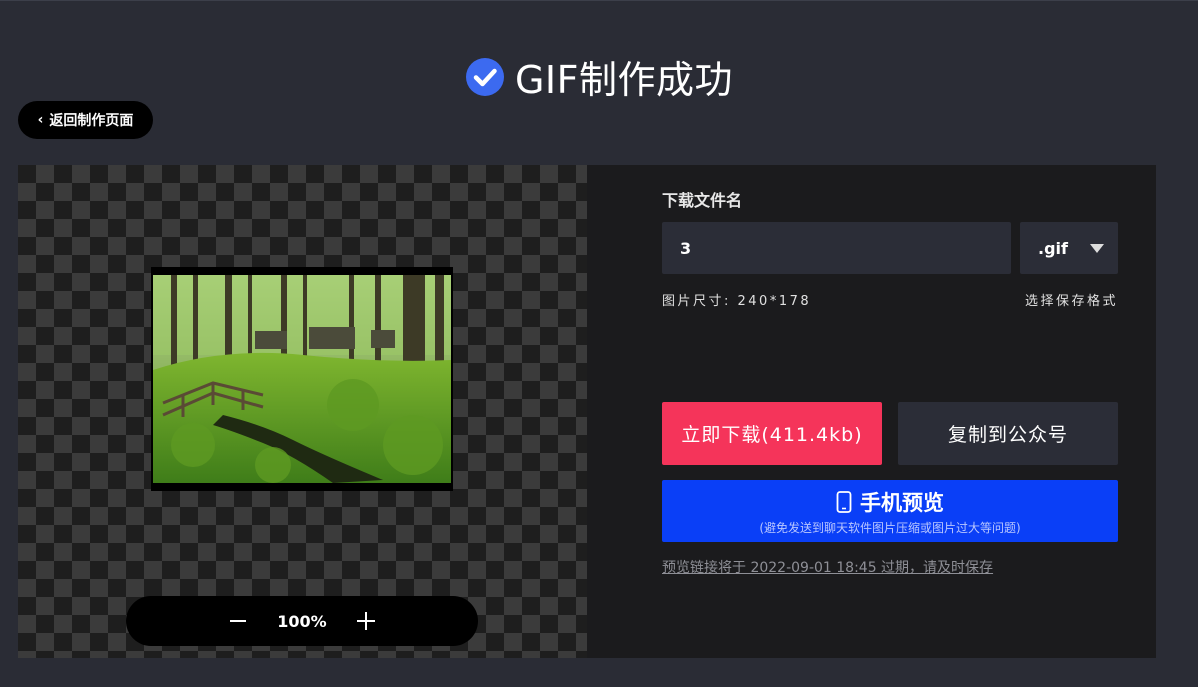 This screenshot has height=687, width=1198. What do you see at coordinates (902, 502) in the screenshot?
I see `mobile-preview-label: 手机预览` at bounding box center [902, 502].